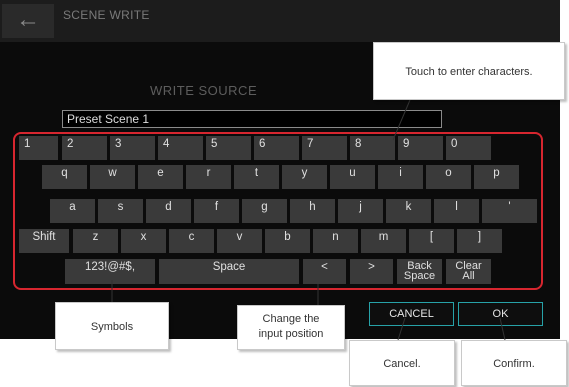  Describe the element at coordinates (112, 326) in the screenshot. I see `symbols-callout: Symbols` at that location.